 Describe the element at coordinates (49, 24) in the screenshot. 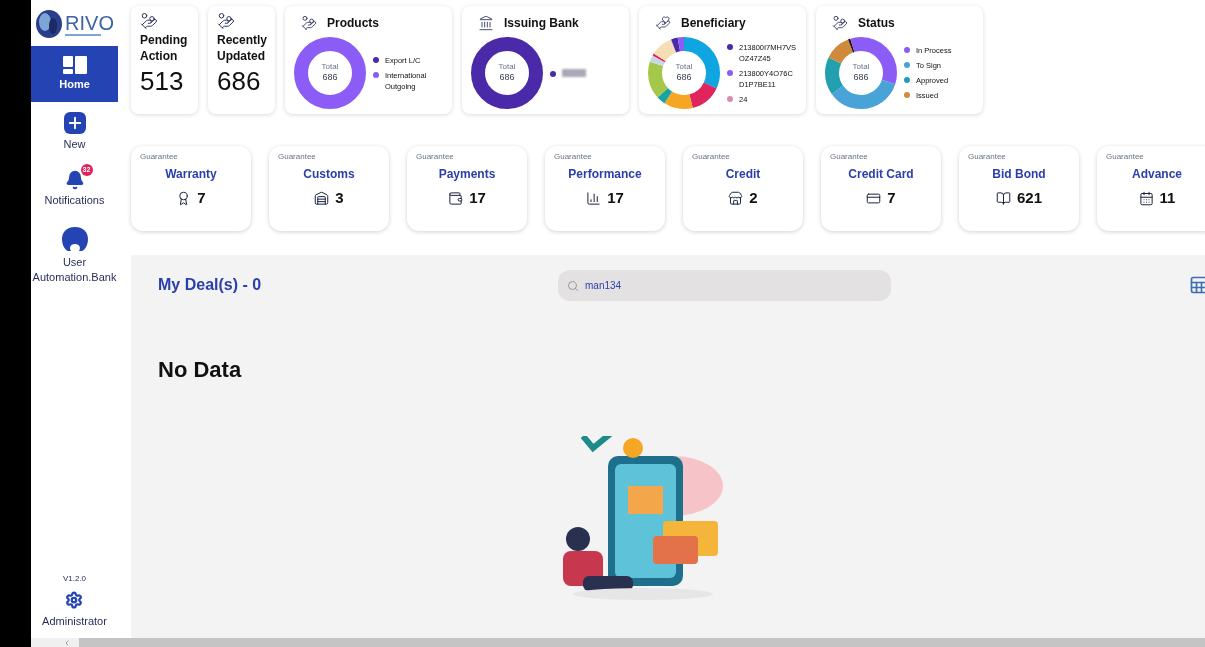

I see `globe-logo-icon` at that location.